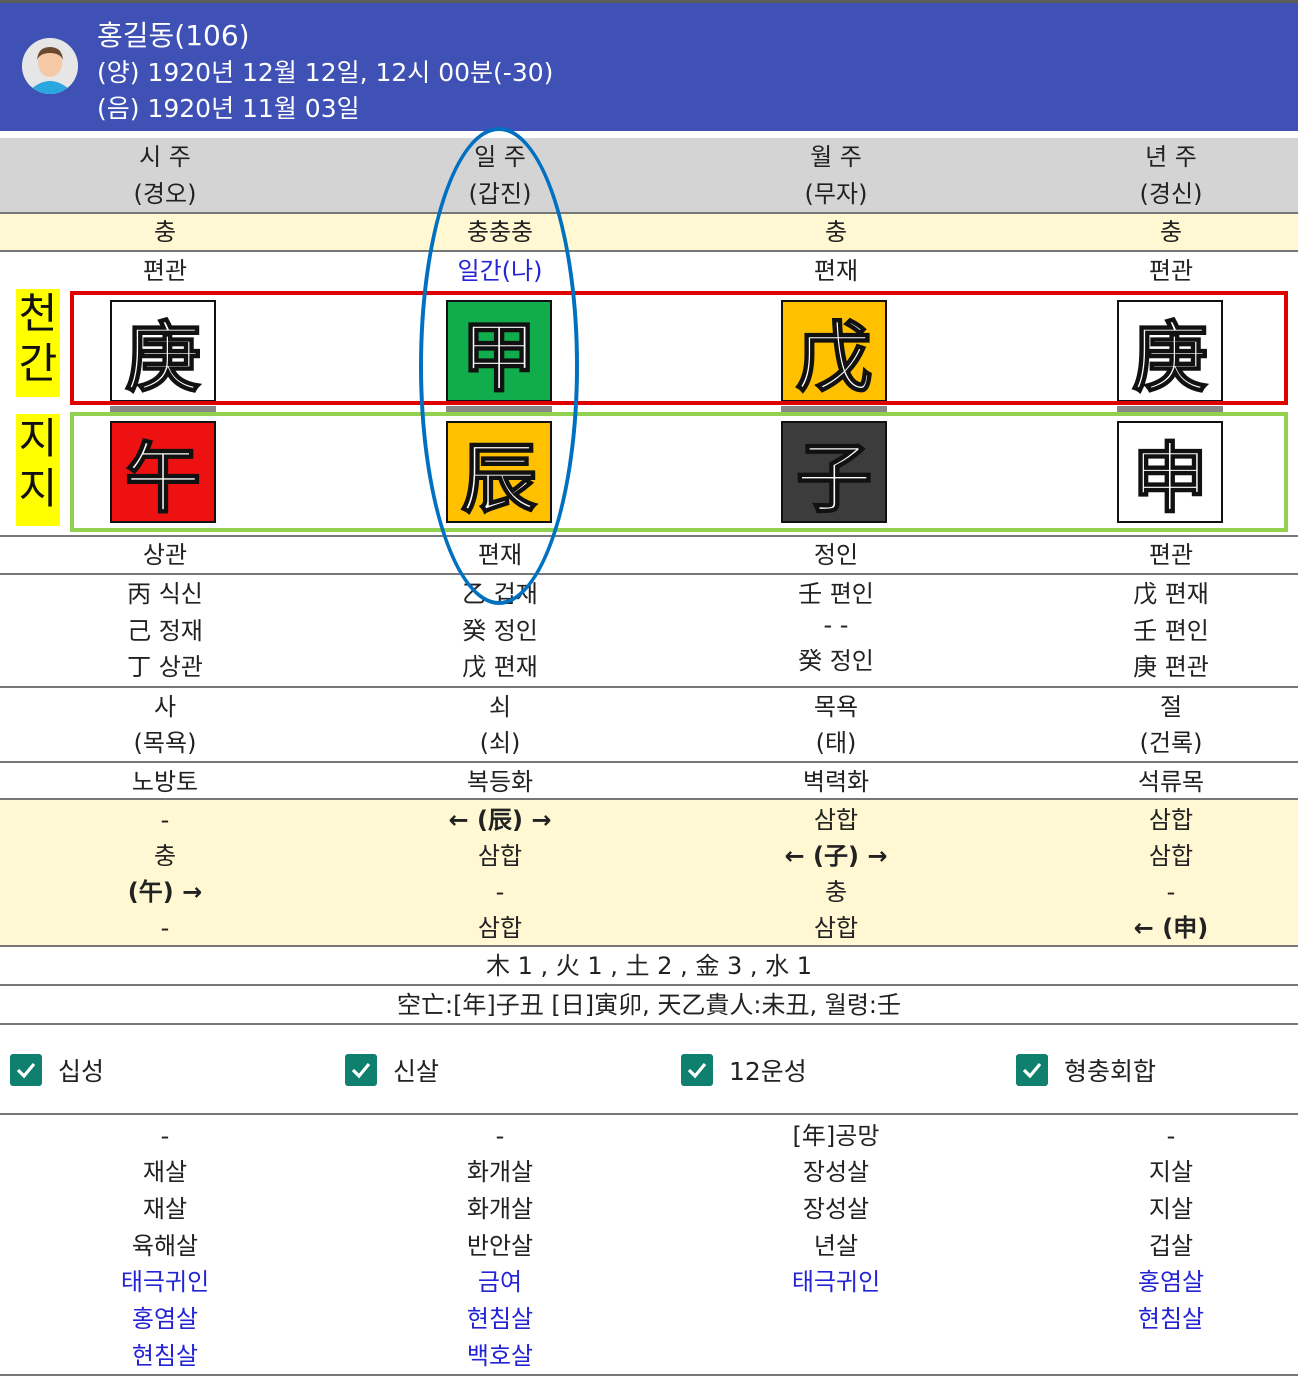 The image size is (1298, 1376). What do you see at coordinates (165, 856) in the screenshot?
I see `relation: 충` at bounding box center [165, 856].